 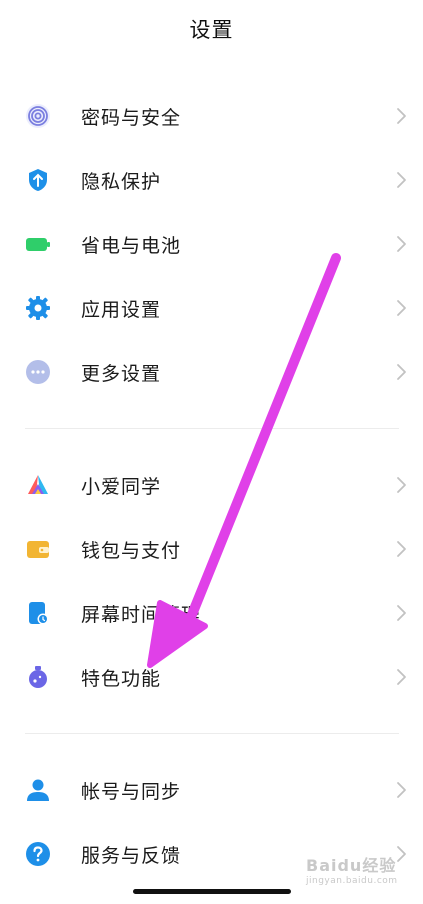 I want to click on settings-item-label: 小爱同学, so click(x=121, y=486).